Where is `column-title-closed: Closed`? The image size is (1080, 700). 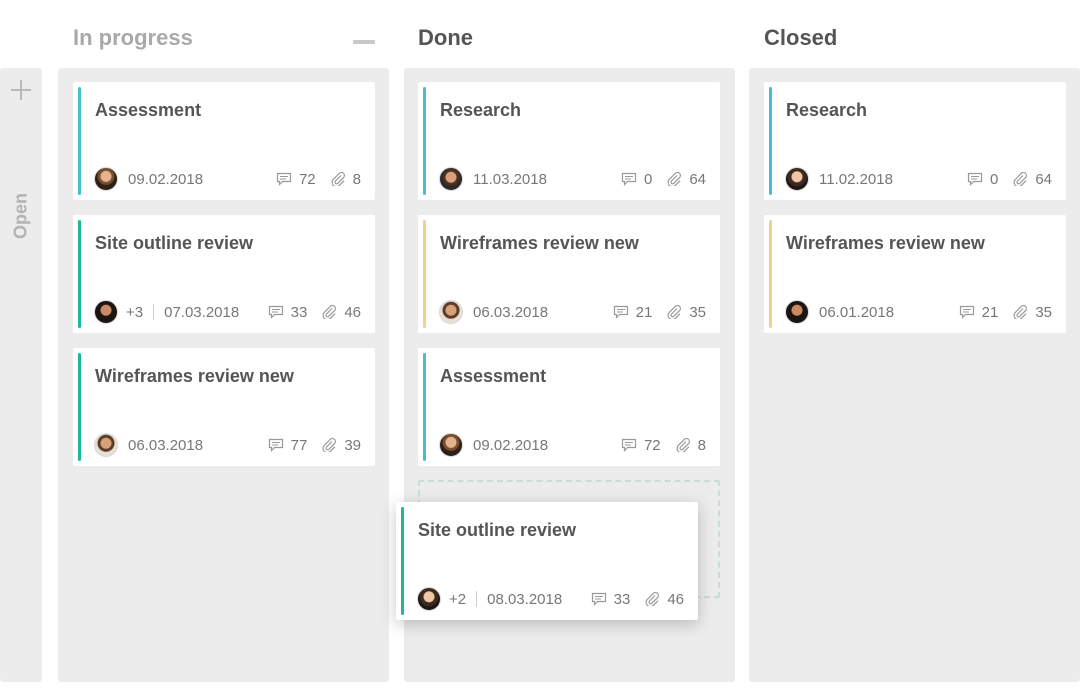 column-title-closed: Closed is located at coordinates (801, 37).